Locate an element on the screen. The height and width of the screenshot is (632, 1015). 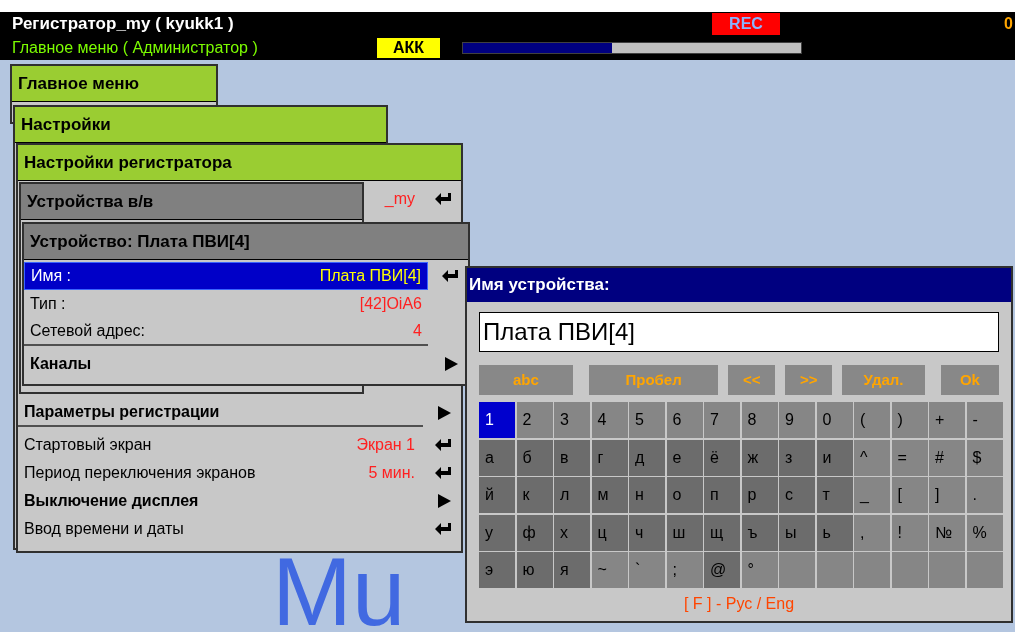
keyboard-key: [ is located at coordinates (909, 495).